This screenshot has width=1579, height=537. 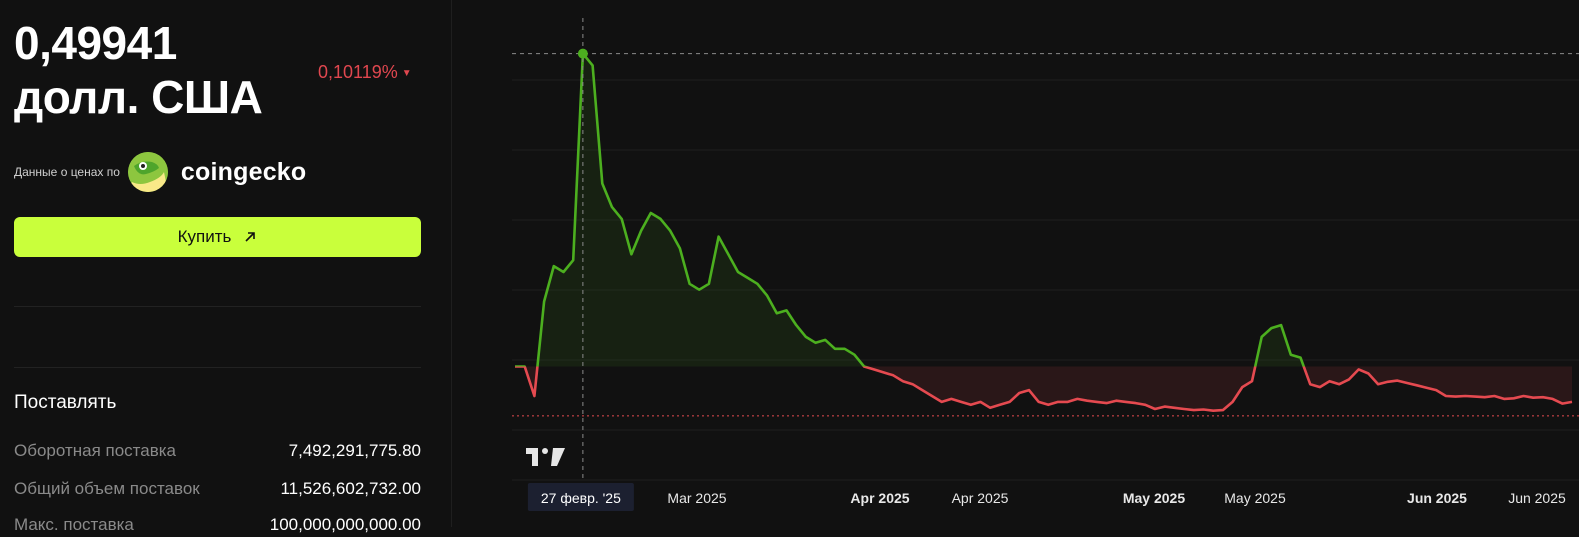 I want to click on price-value: 0,49941, so click(x=95, y=43).